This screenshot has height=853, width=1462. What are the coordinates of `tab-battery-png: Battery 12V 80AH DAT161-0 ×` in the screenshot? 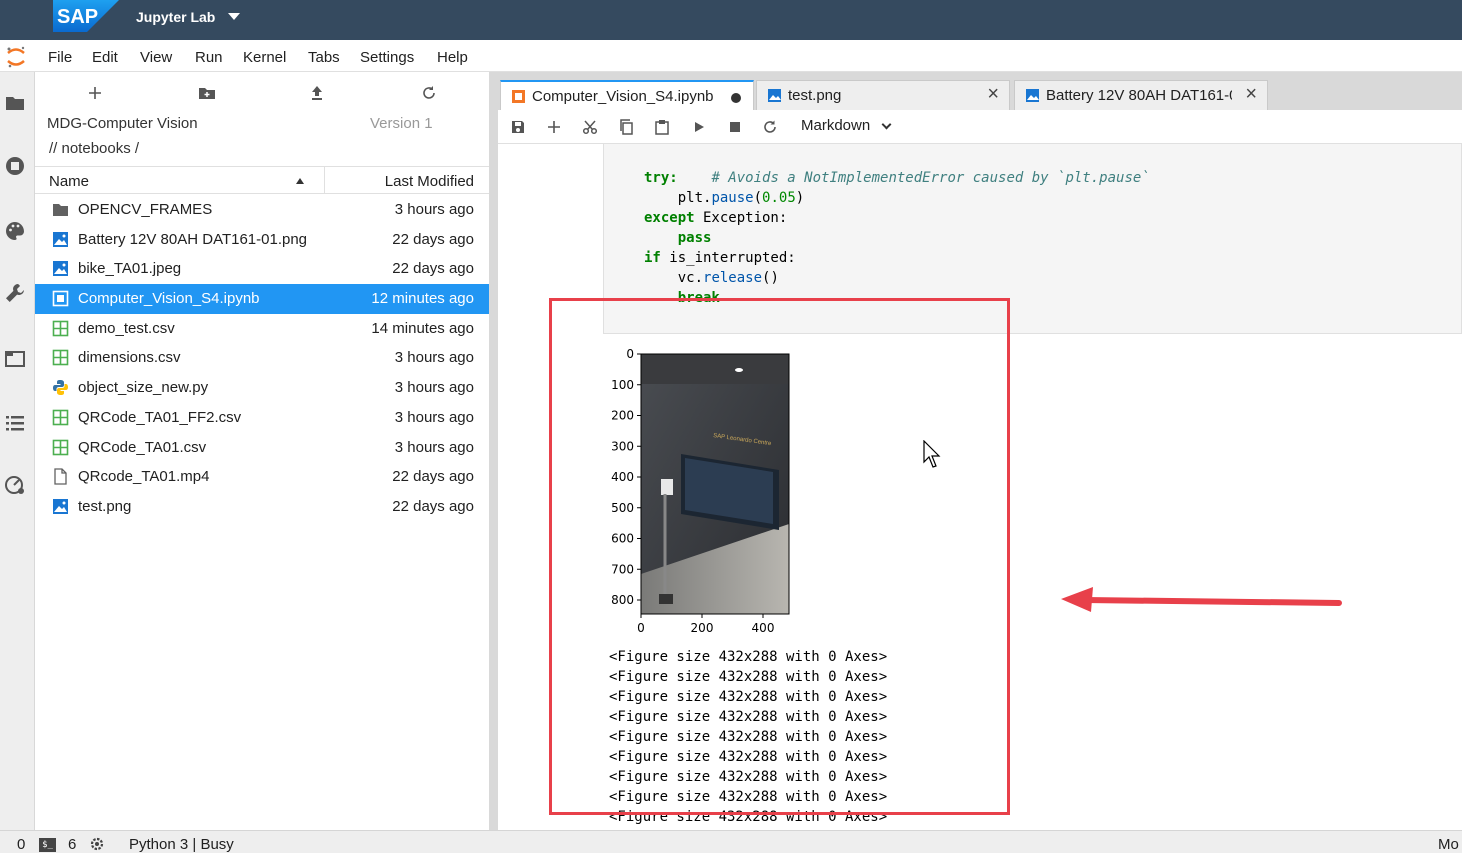 It's located at (1141, 95).